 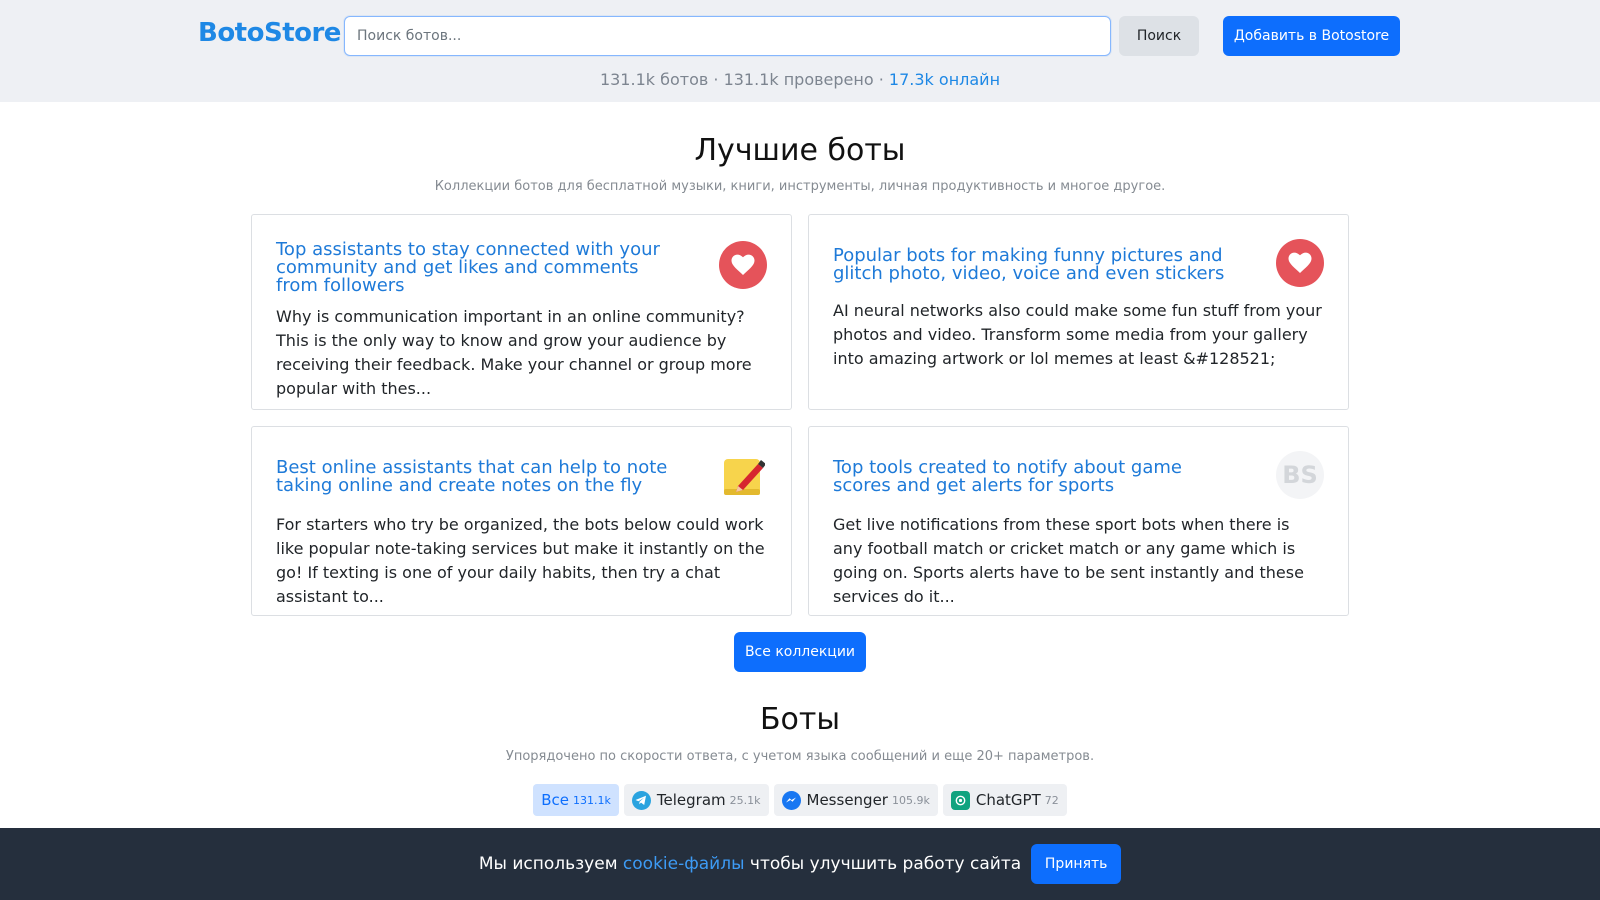 I want to click on filter-count: 131.1k, so click(x=592, y=800).